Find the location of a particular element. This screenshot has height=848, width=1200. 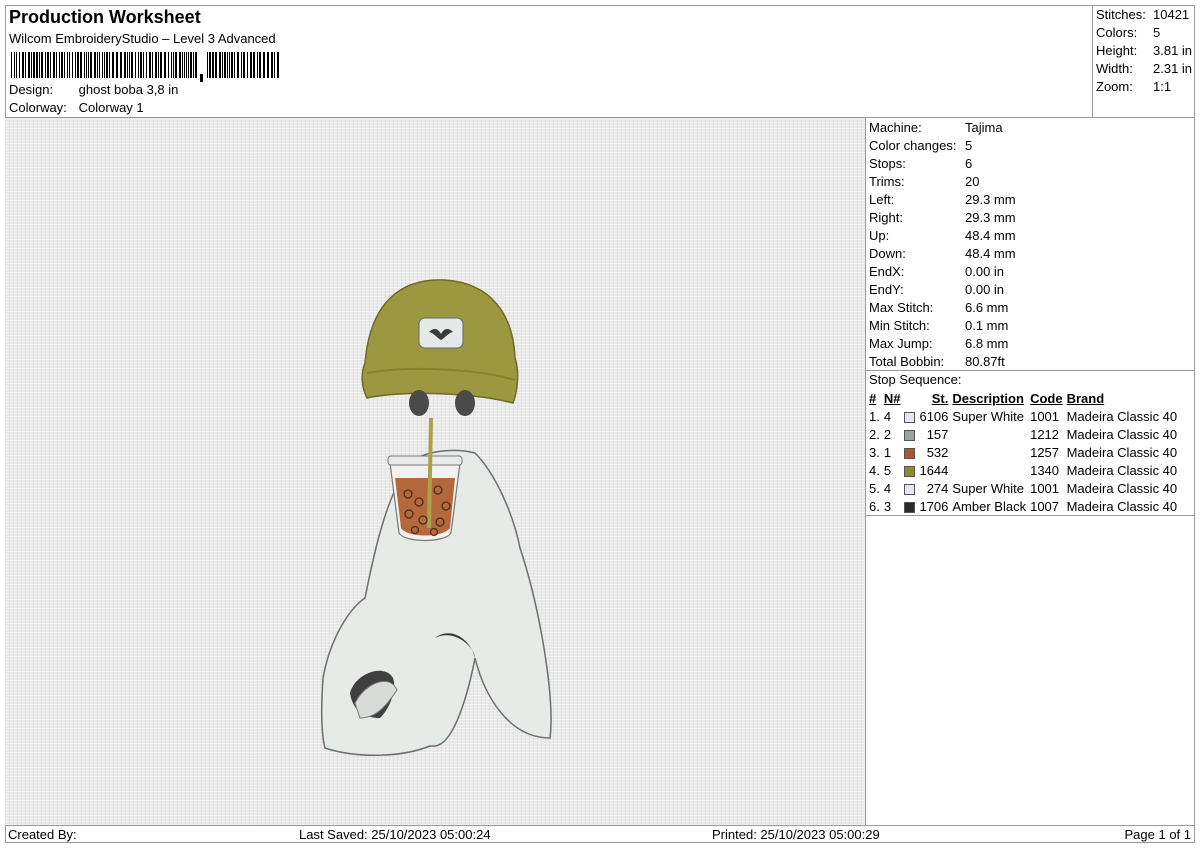

boba-straw is located at coordinates (430, 473).